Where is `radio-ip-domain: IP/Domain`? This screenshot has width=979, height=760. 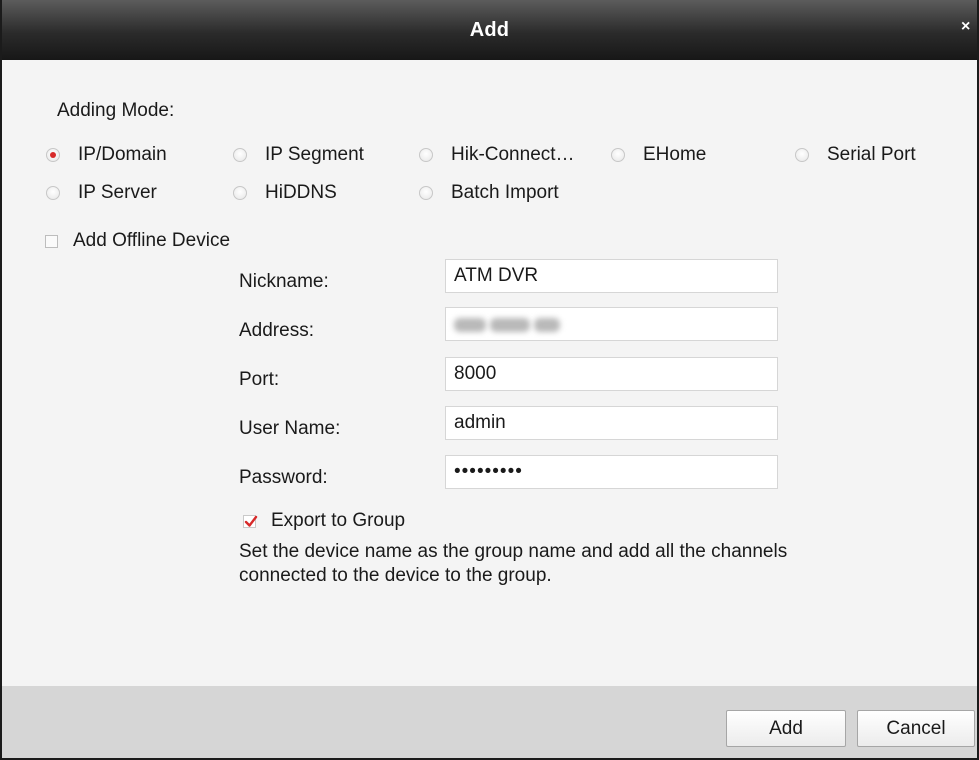 radio-ip-domain: IP/Domain is located at coordinates (106, 155).